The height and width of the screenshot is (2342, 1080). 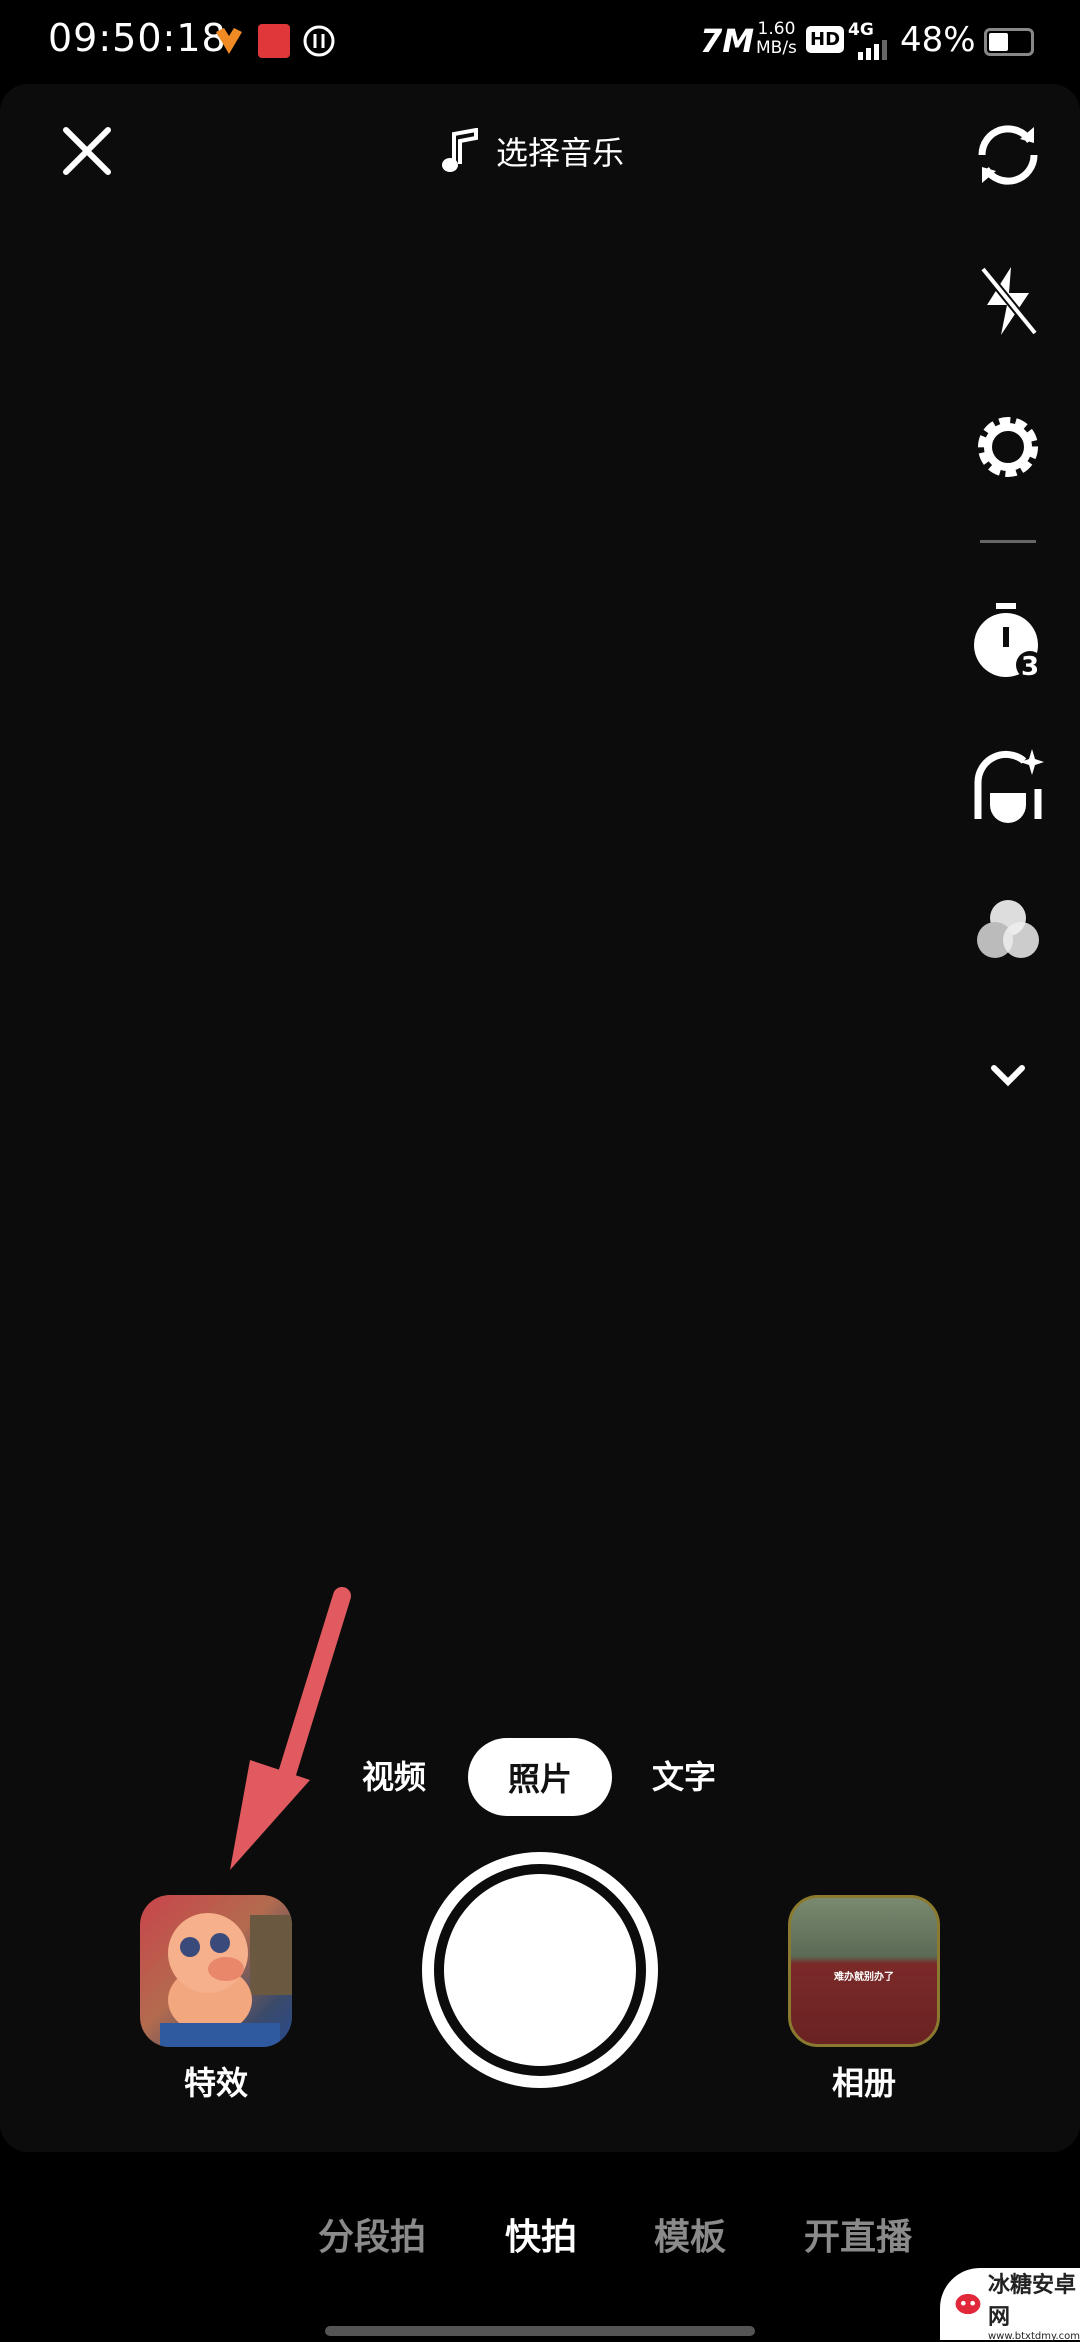 I want to click on speed-value: 1.60, so click(x=776, y=29).